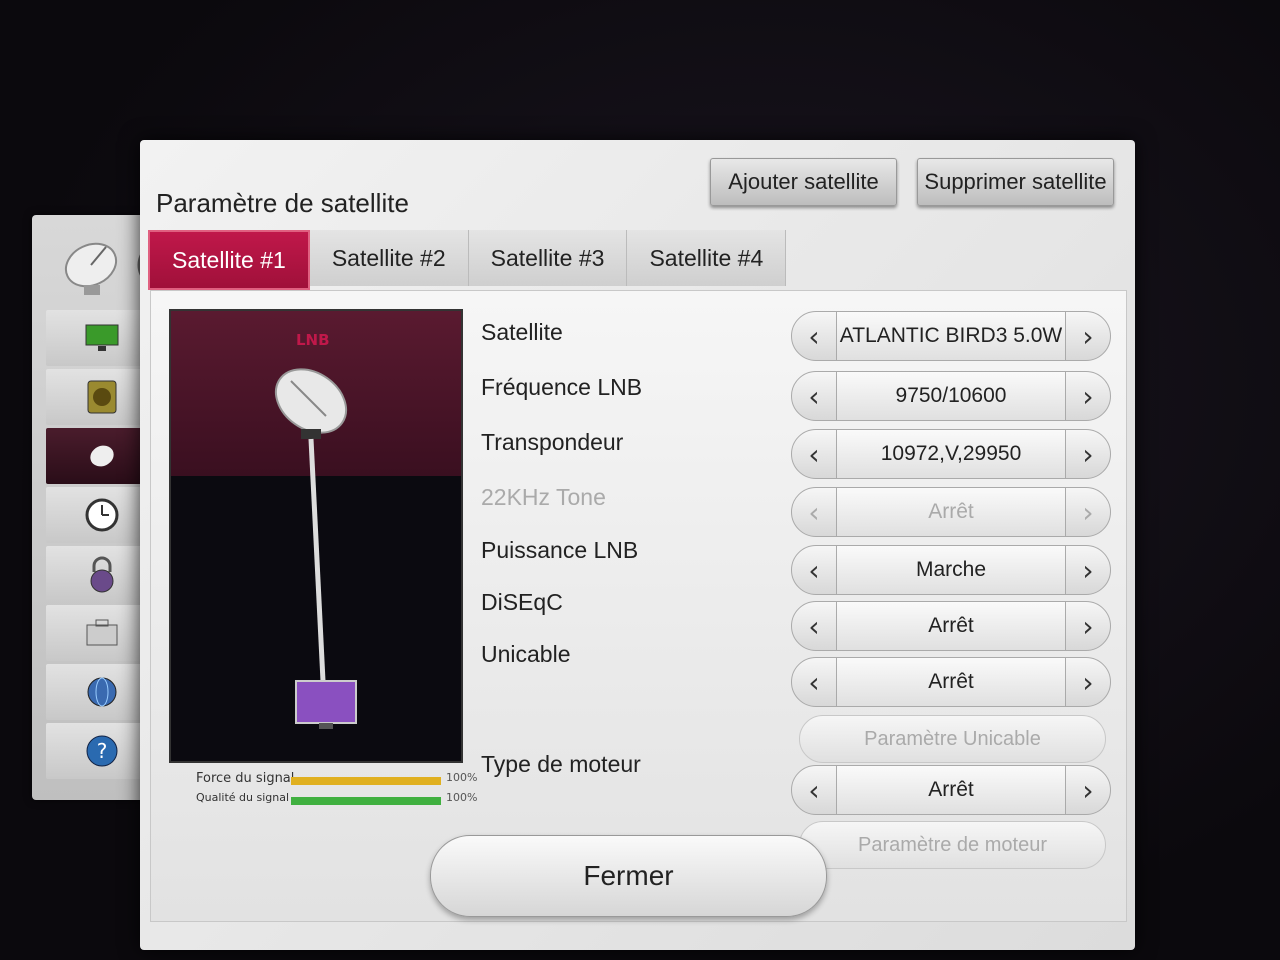  Describe the element at coordinates (389, 258) in the screenshot. I see `tab-satellite-2: Satellite #2` at that location.